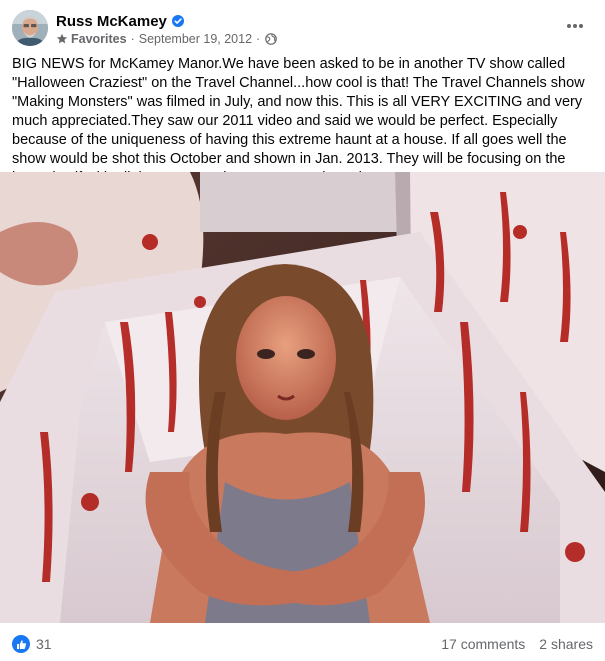  What do you see at coordinates (483, 644) in the screenshot?
I see `comments-count: 17 comments` at bounding box center [483, 644].